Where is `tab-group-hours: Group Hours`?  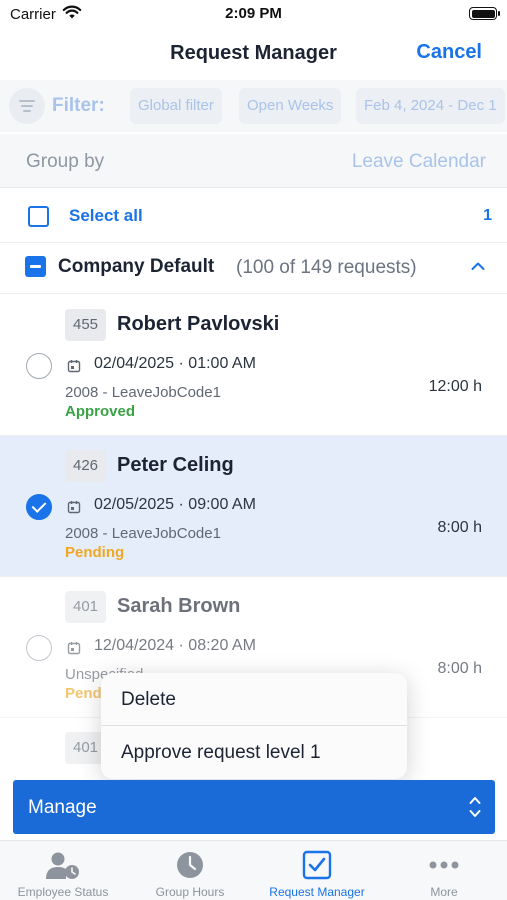 tab-group-hours: Group Hours is located at coordinates (190, 870).